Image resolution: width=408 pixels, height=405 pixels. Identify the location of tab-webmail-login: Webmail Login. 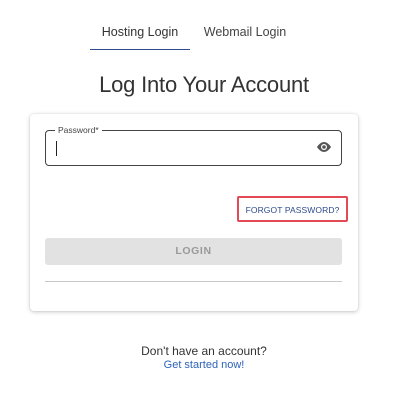
(245, 36).